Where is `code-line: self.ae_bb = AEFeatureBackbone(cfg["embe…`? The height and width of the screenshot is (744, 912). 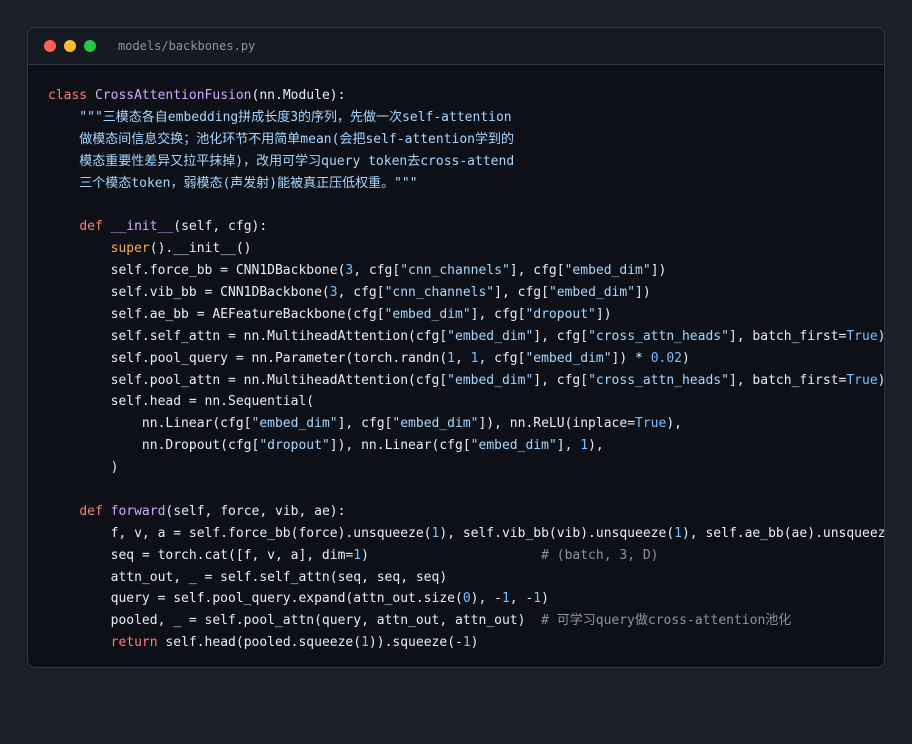
code-line: self.ae_bb = AEFeatureBackbone(cfg["embe… is located at coordinates (466, 315).